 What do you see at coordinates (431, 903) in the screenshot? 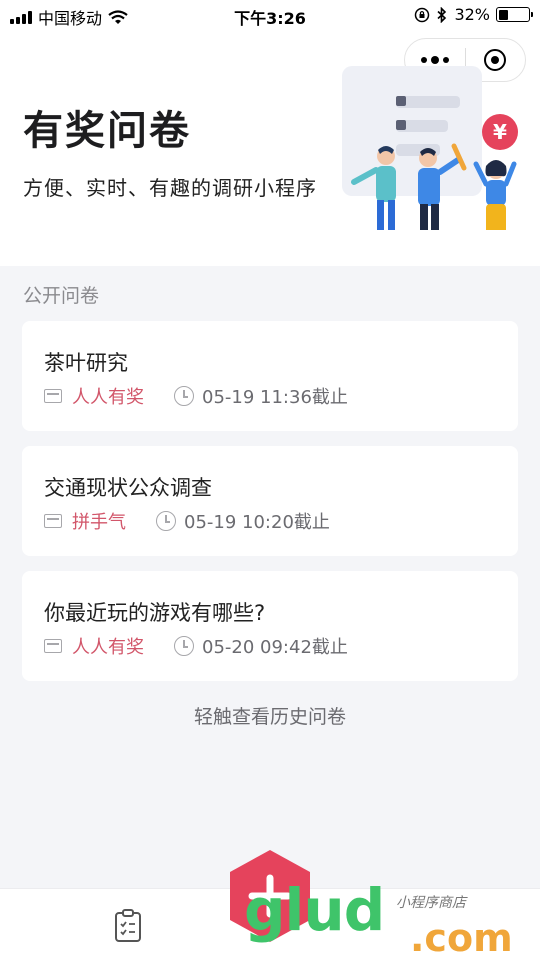
I see `watermark-tagline: 小程序商店` at bounding box center [431, 903].